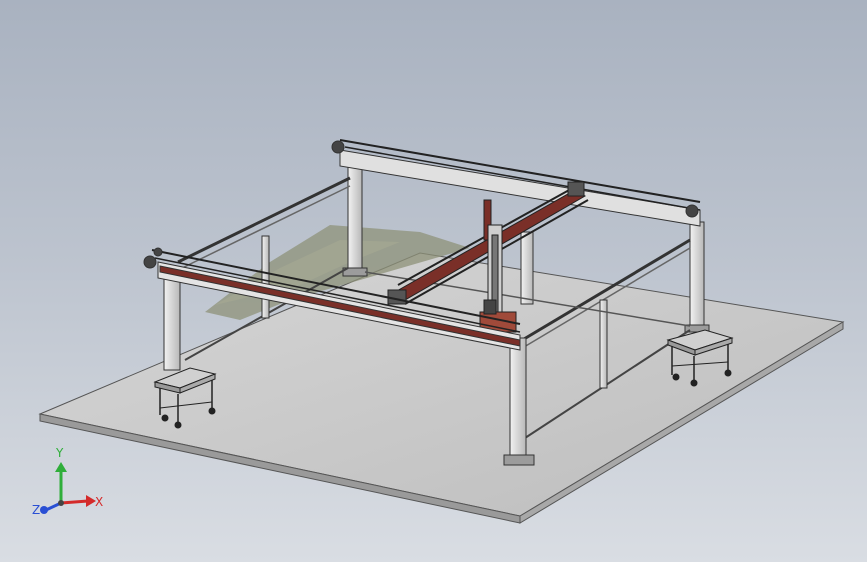 Image resolution: width=867 pixels, height=562 pixels. Describe the element at coordinates (74, 502) in the screenshot. I see `triad-x-axis` at that location.